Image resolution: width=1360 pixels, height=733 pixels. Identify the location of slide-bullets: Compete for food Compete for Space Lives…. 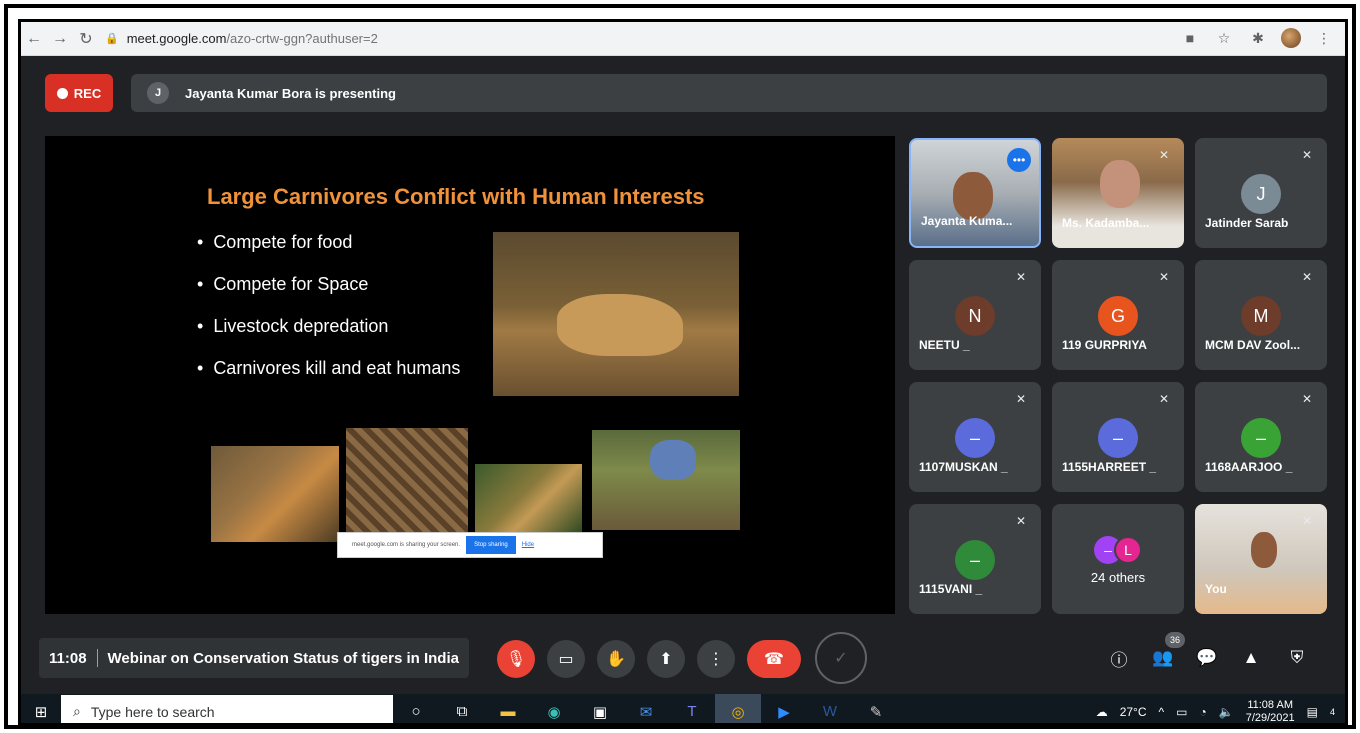
(328, 316).